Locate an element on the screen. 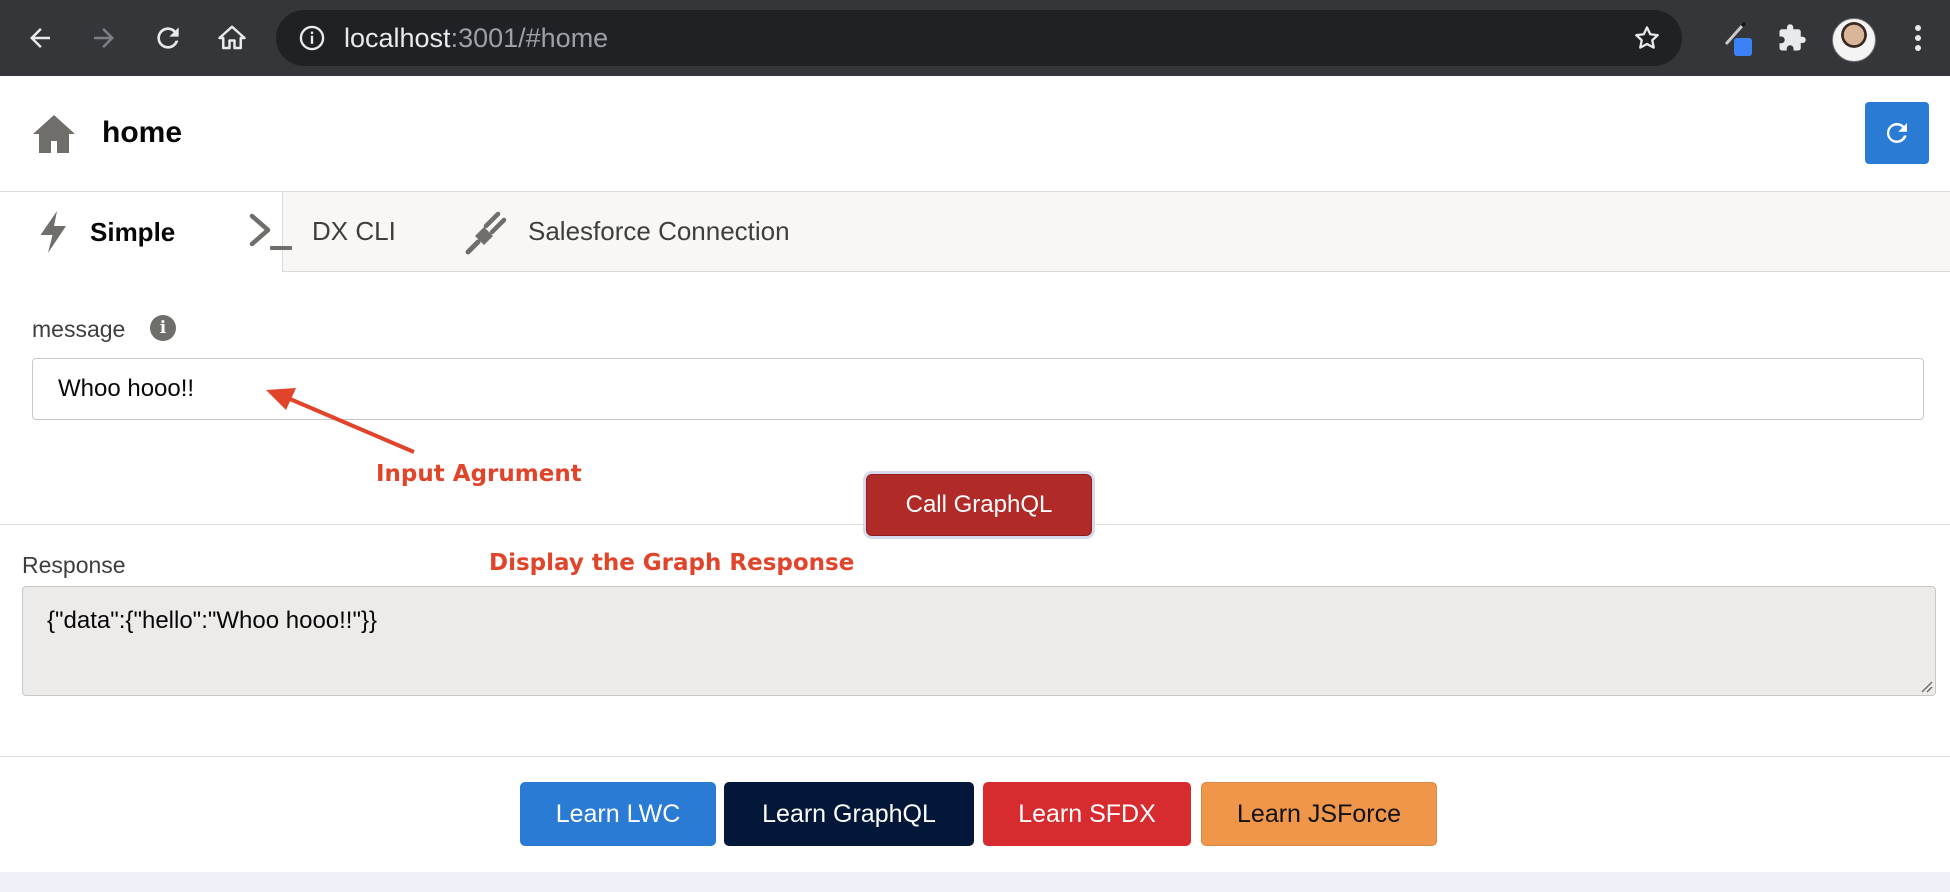  site-info-icon is located at coordinates (312, 38).